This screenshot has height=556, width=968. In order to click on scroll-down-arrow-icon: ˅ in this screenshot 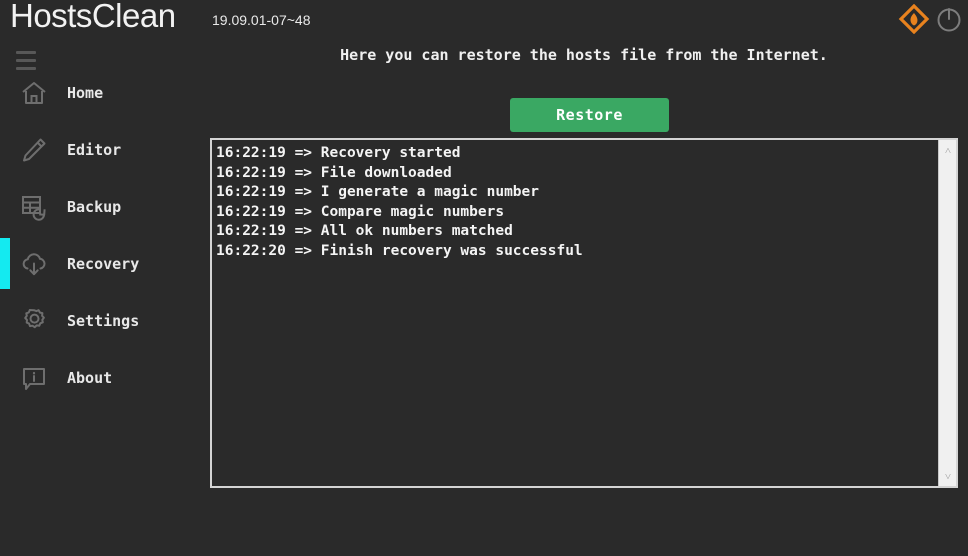, I will do `click(947, 476)`.